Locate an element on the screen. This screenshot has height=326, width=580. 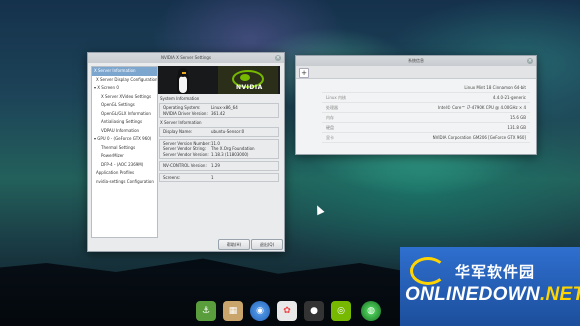
info-key: Linux 内核 is located at coordinates (336, 97).